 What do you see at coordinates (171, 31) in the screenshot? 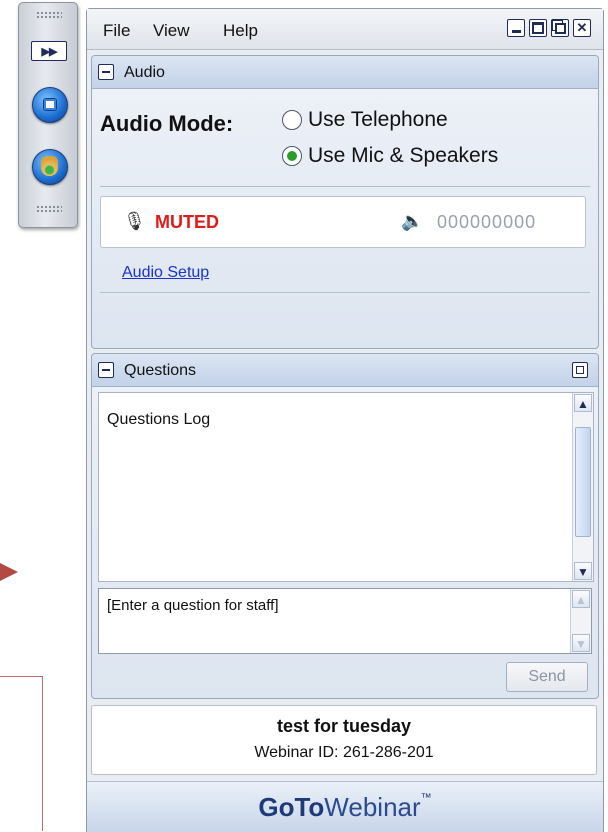
I see `menu-view: View` at bounding box center [171, 31].